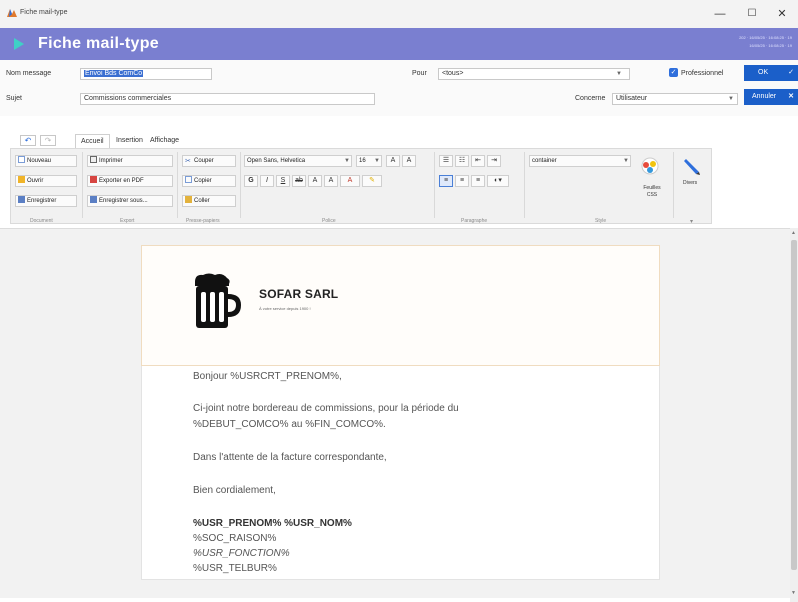 The image size is (798, 602). What do you see at coordinates (41, 221) in the screenshot?
I see `group-label-document: Document` at bounding box center [41, 221].